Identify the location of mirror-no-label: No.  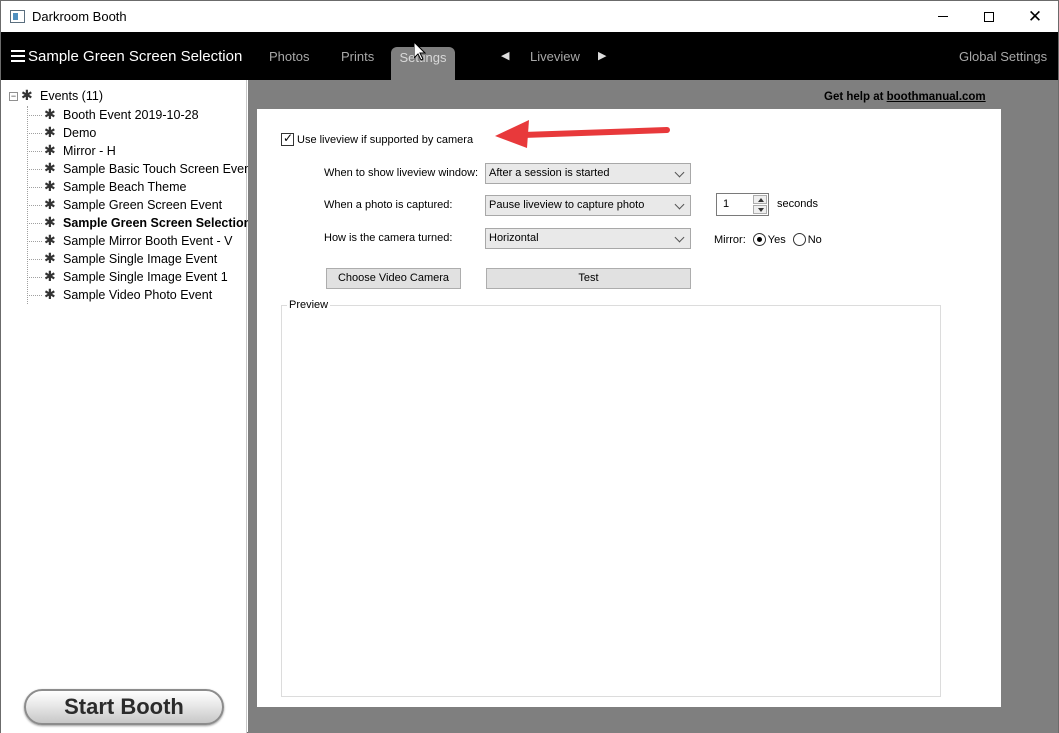
(814, 239).